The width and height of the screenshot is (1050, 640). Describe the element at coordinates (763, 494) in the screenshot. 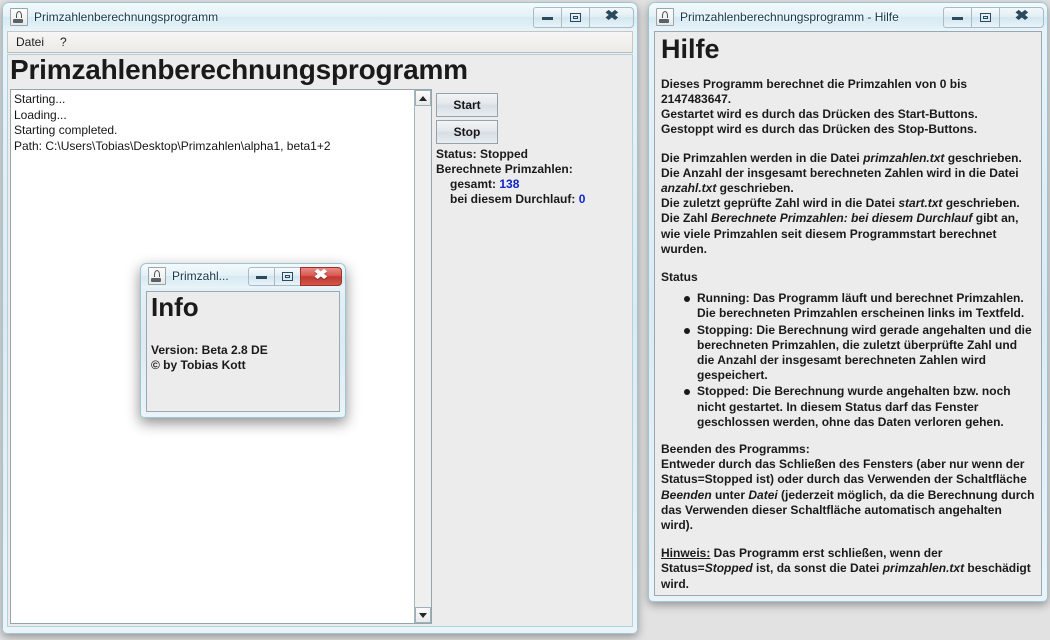

I see `help-emphasis-datei: Datei` at that location.